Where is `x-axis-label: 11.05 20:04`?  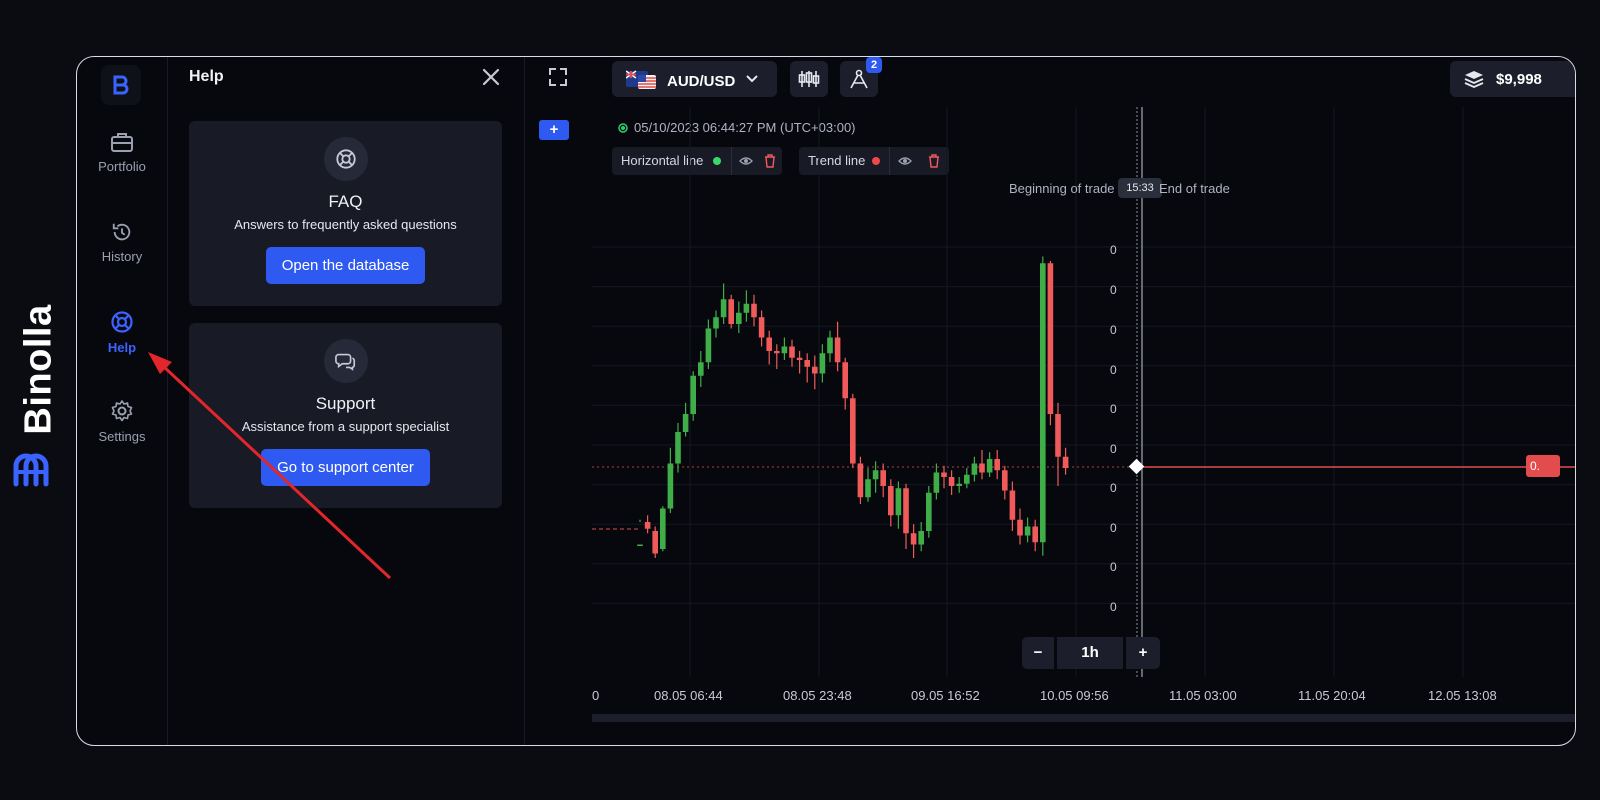
x-axis-label: 11.05 20:04 is located at coordinates (1332, 695).